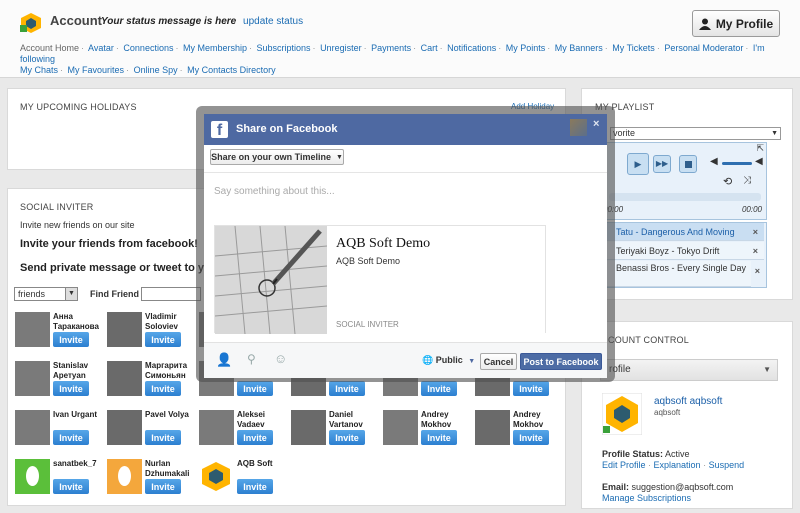 This screenshot has width=800, height=513. Describe the element at coordinates (109, 244) in the screenshot. I see `invite-facebook-text: Invite your friends from facebook!` at that location.